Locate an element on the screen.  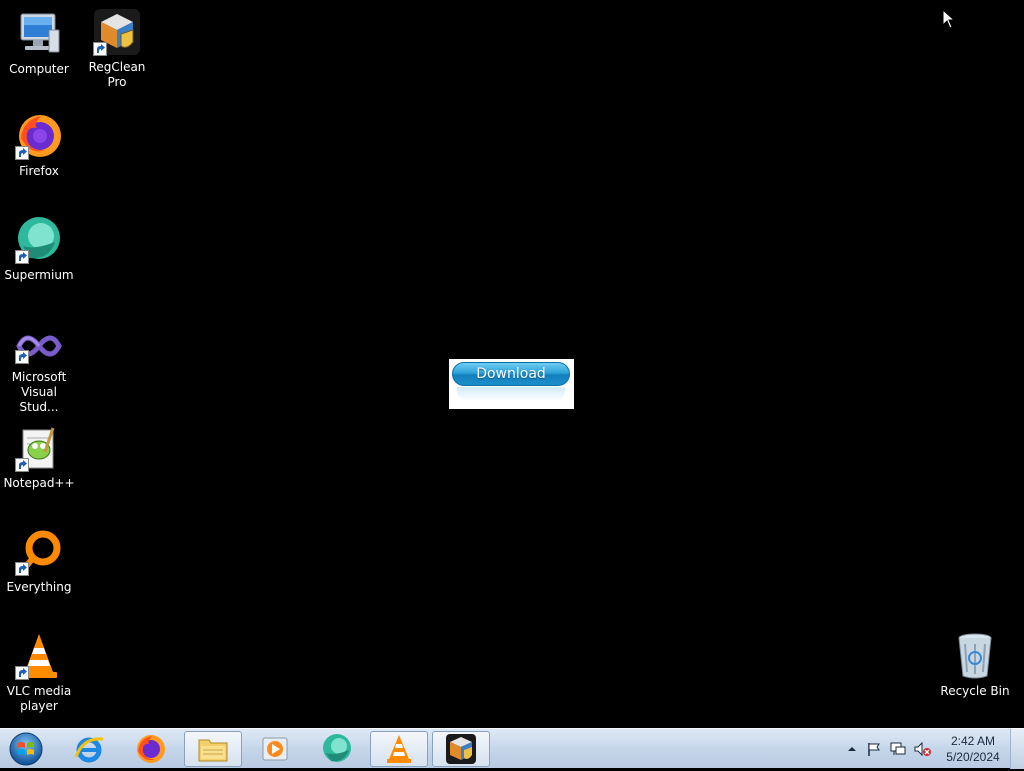
desktop-icon-recycle-bin: Recycle Bin is located at coordinates (975, 665).